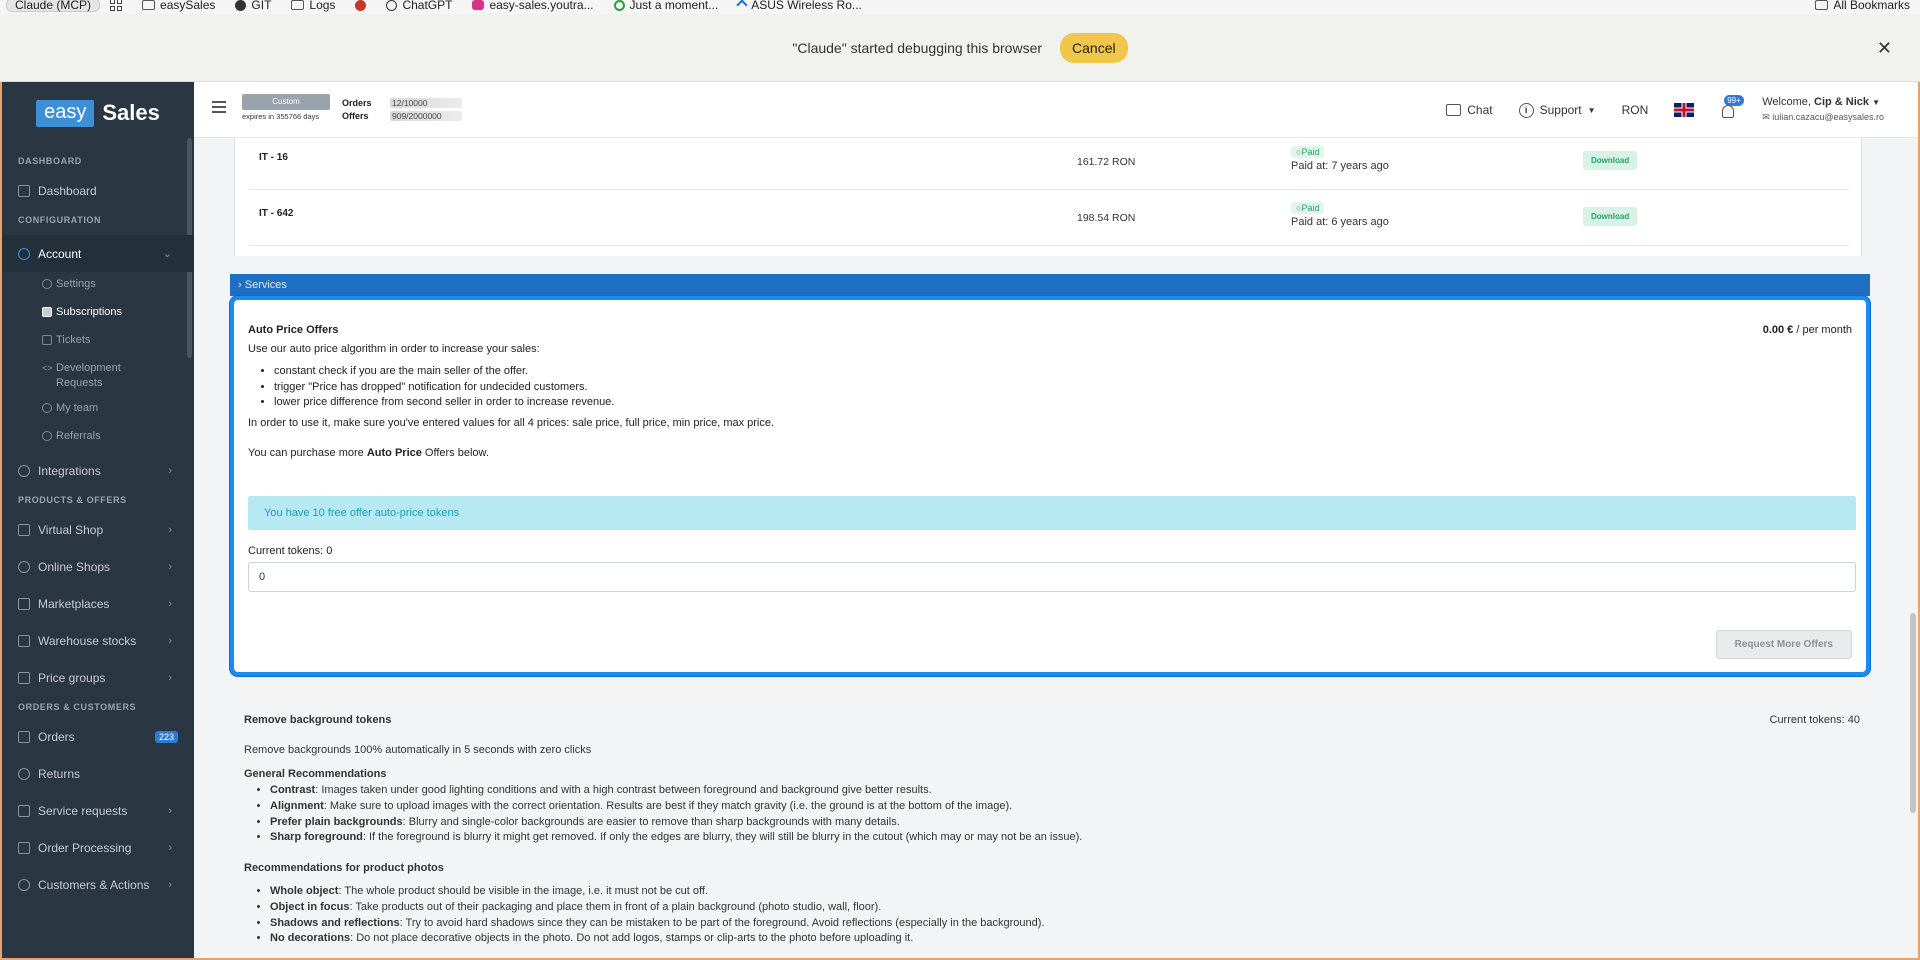 The height and width of the screenshot is (960, 1920). I want to click on profile-label: Claude (MCP), so click(53, 6).